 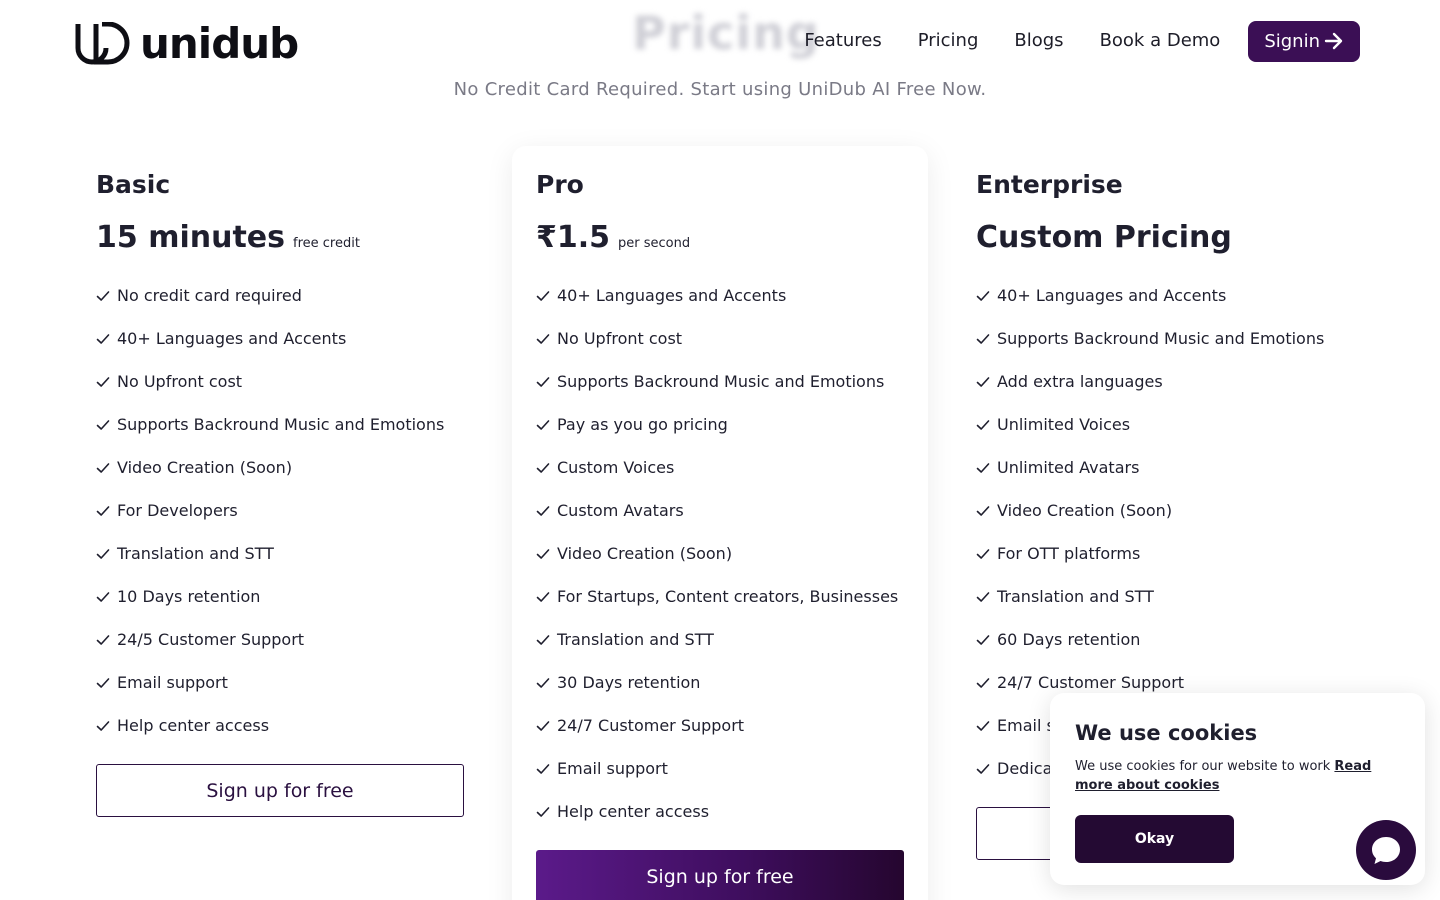 I want to click on chat-launcher-button, so click(x=1386, y=850).